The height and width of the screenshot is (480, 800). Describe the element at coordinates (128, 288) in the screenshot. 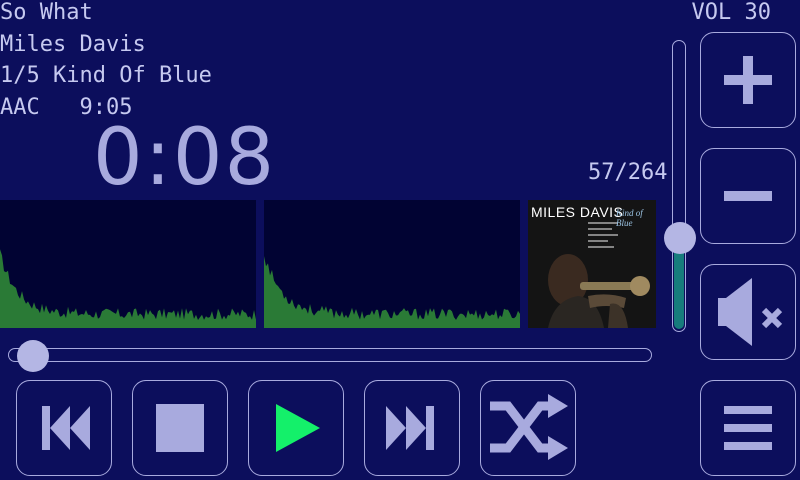

I see `spectrum-left-graph` at that location.